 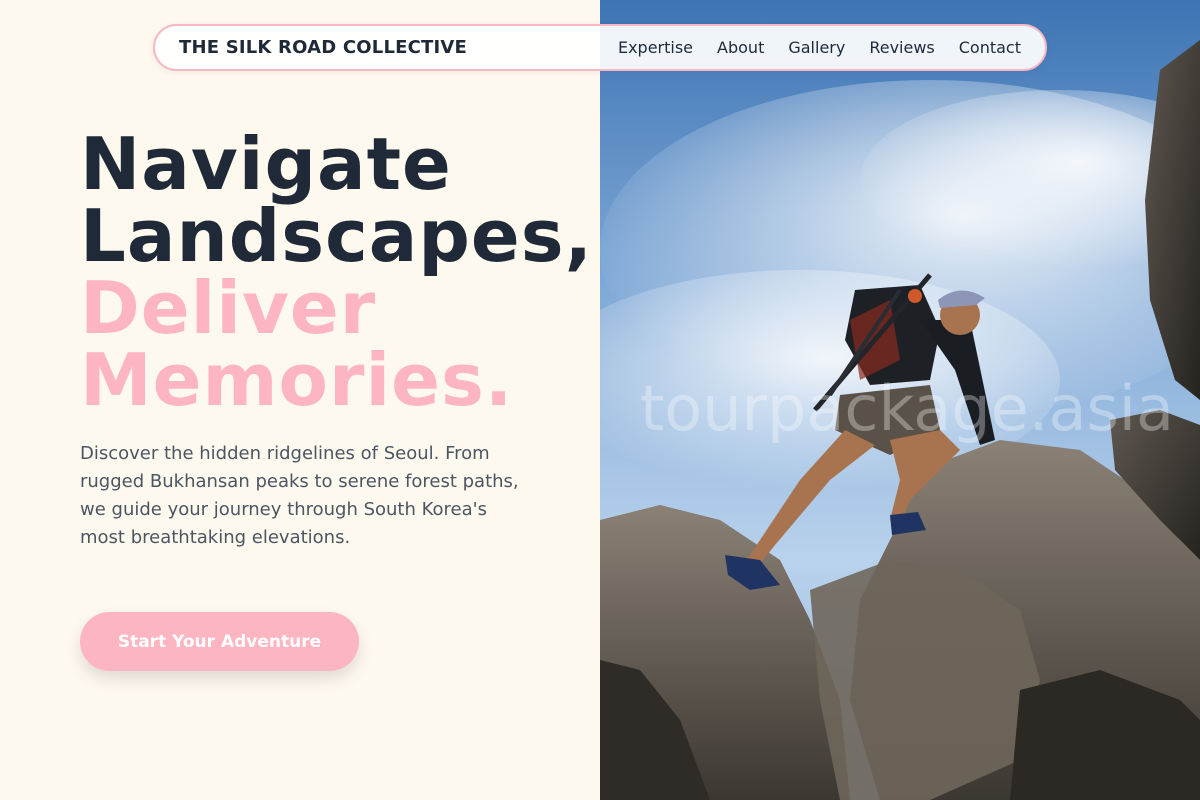 What do you see at coordinates (297, 380) in the screenshot?
I see `headline-accent-line-2: Memories.` at bounding box center [297, 380].